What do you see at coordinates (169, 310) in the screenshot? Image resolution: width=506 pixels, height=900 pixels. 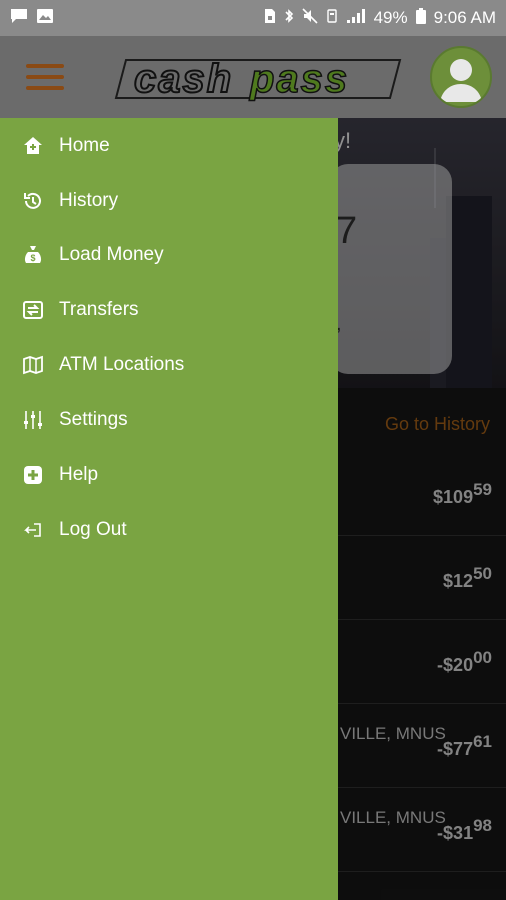 I see `menu-item-transfers: Transfers` at bounding box center [169, 310].